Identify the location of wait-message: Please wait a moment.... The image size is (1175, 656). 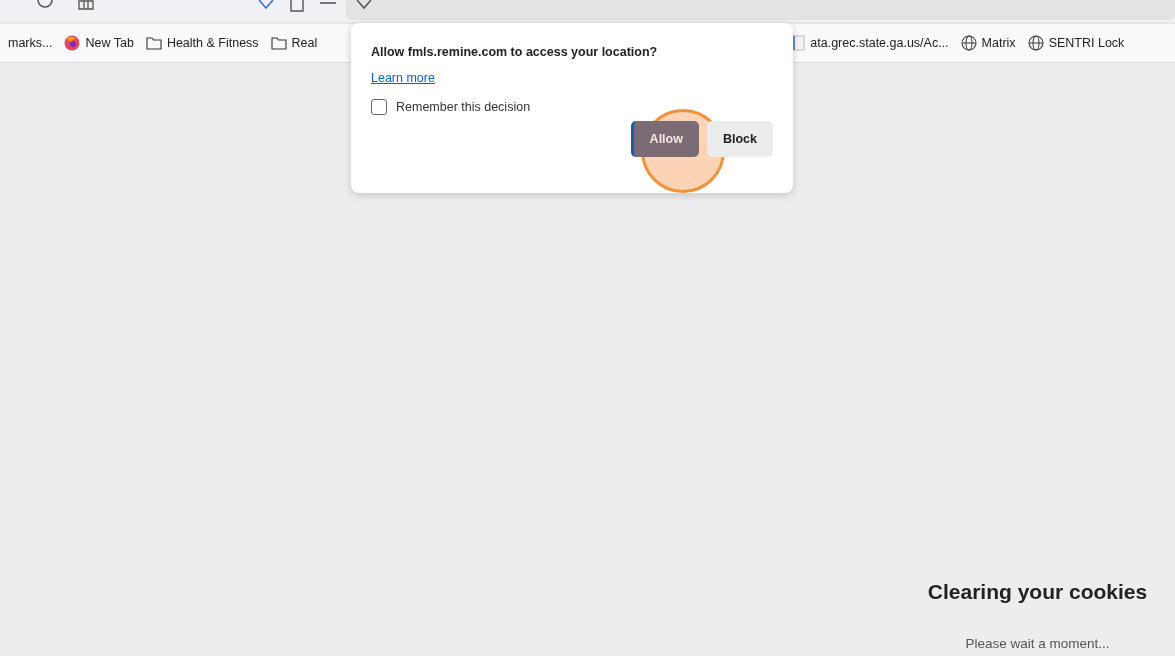
(1037, 643).